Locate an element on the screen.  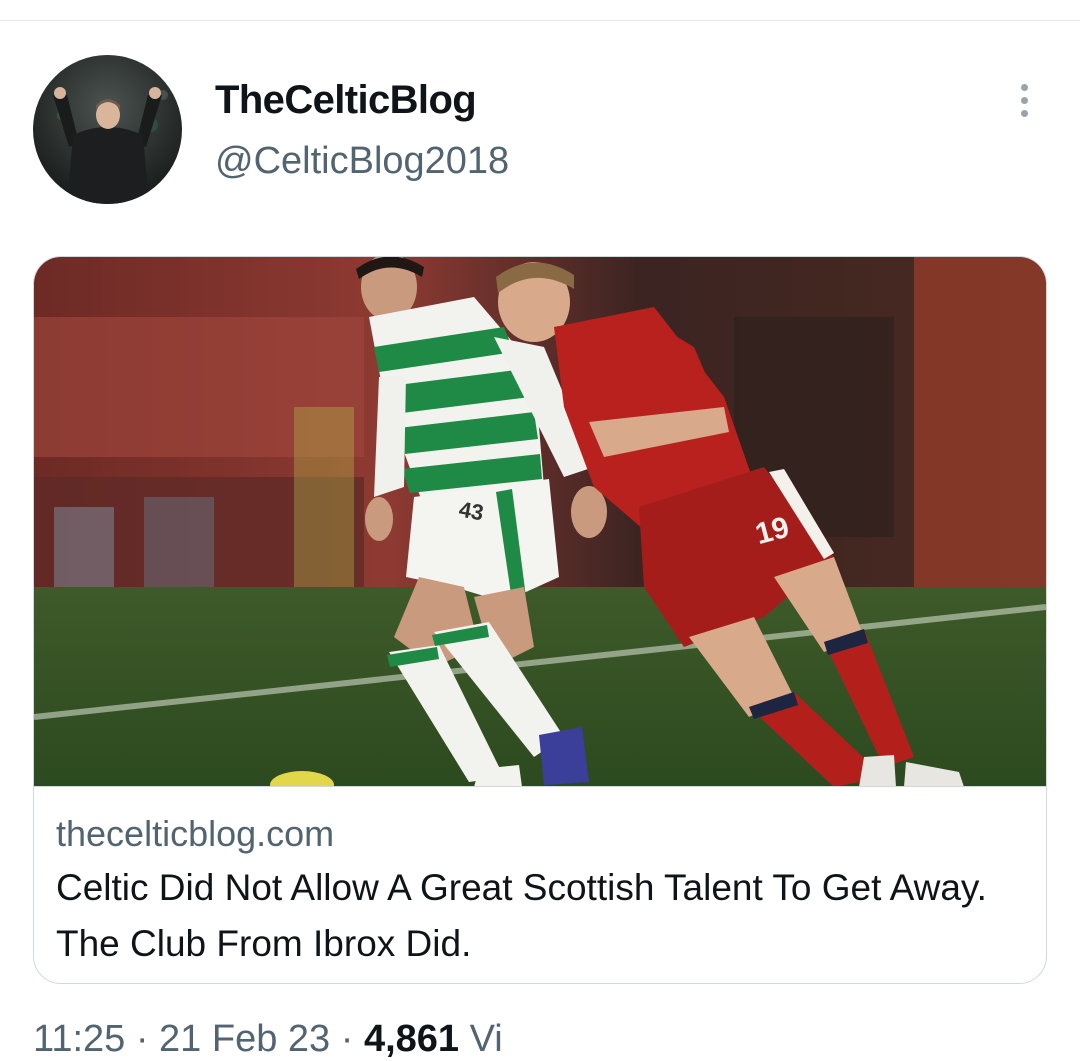
more-options-button is located at coordinates (1024, 100).